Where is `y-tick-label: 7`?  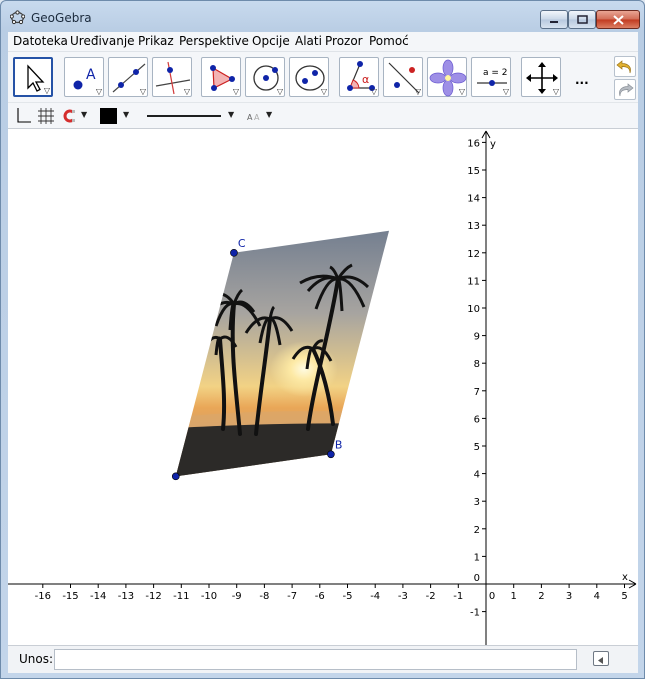
y-tick-label: 7 is located at coordinates (477, 392).